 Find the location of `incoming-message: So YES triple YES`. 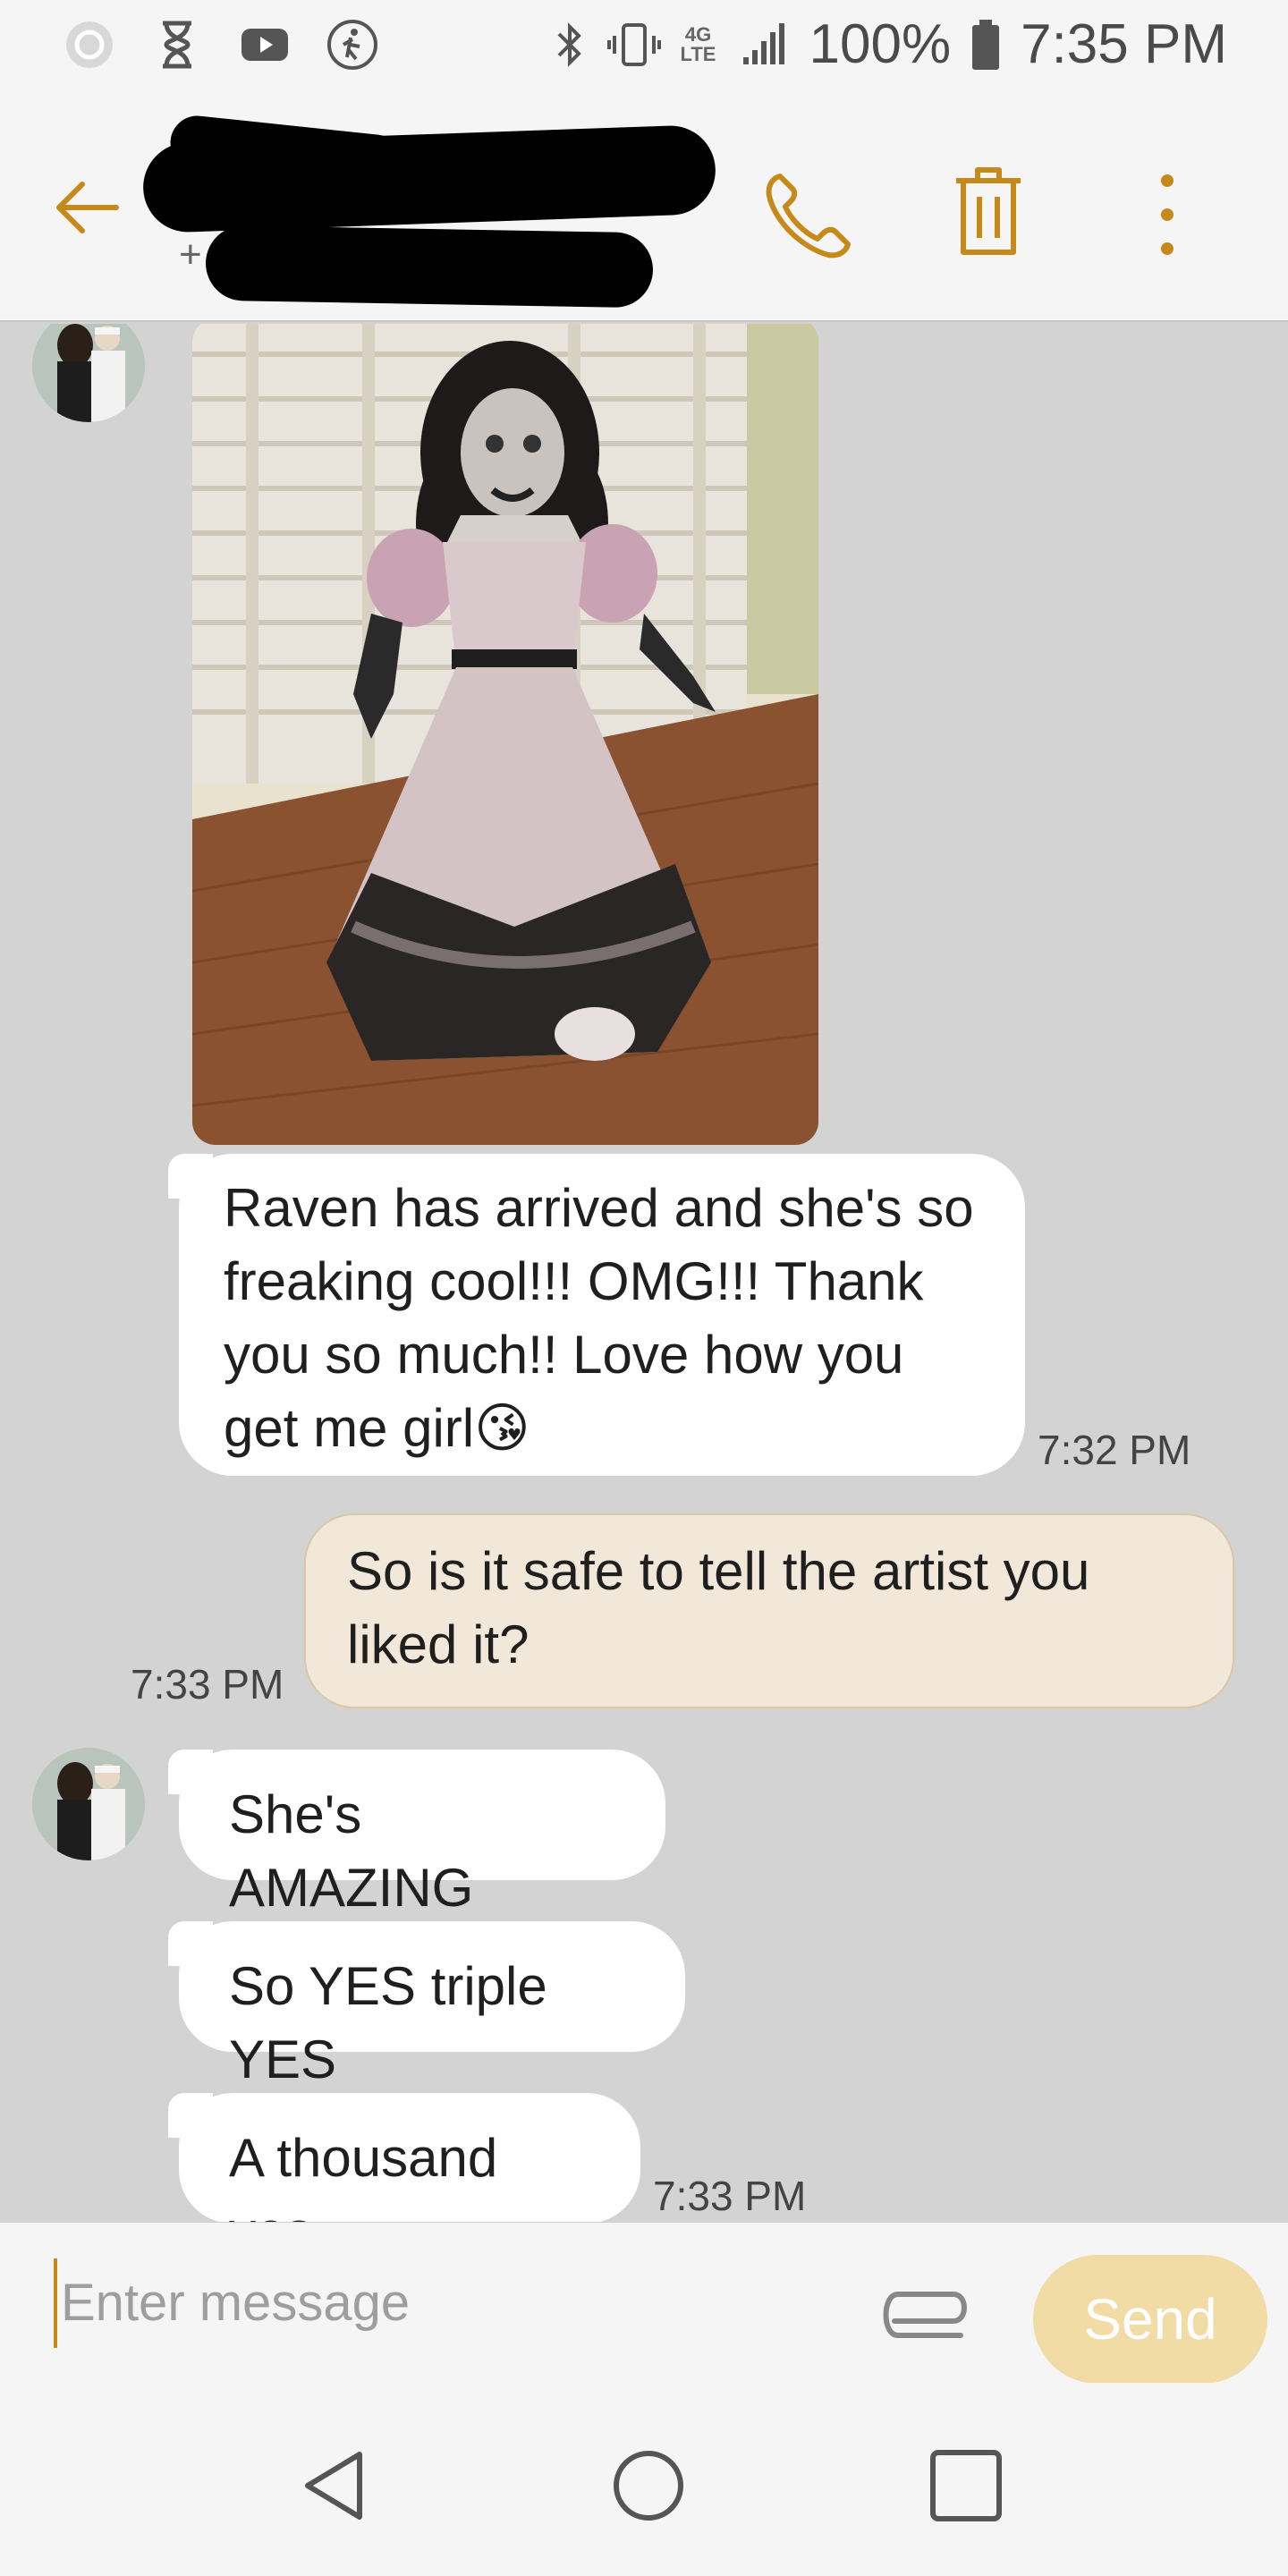

incoming-message: So YES triple YES is located at coordinates (426, 2005).